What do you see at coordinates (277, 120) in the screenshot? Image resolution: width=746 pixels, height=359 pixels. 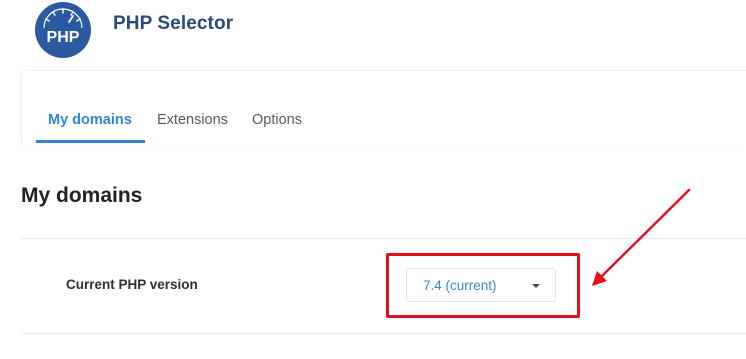 I see `tab-options: Options` at bounding box center [277, 120].